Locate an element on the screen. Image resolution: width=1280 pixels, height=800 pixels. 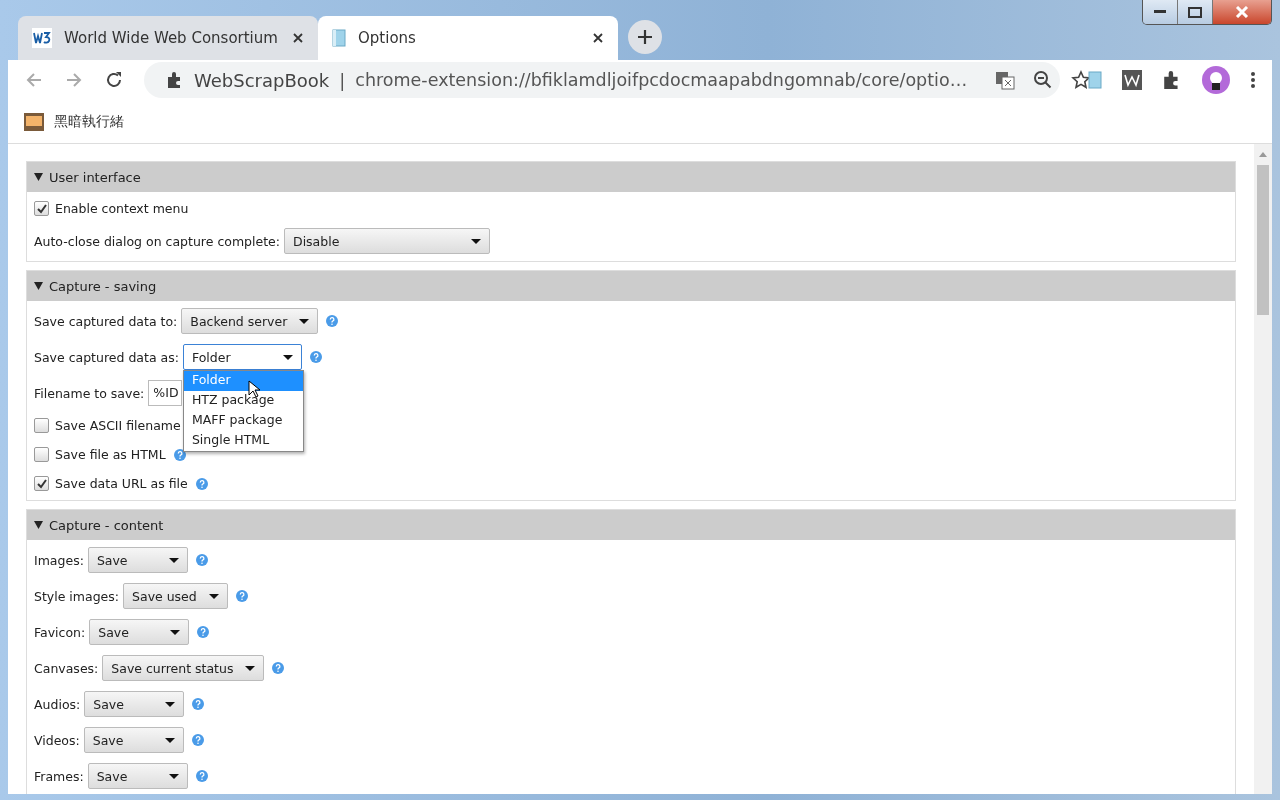
field-label: Images: is located at coordinates (59, 560).